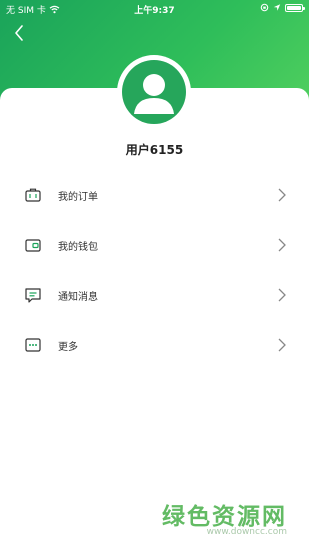  What do you see at coordinates (78, 197) in the screenshot?
I see `menu-label: 我的订单` at bounding box center [78, 197].